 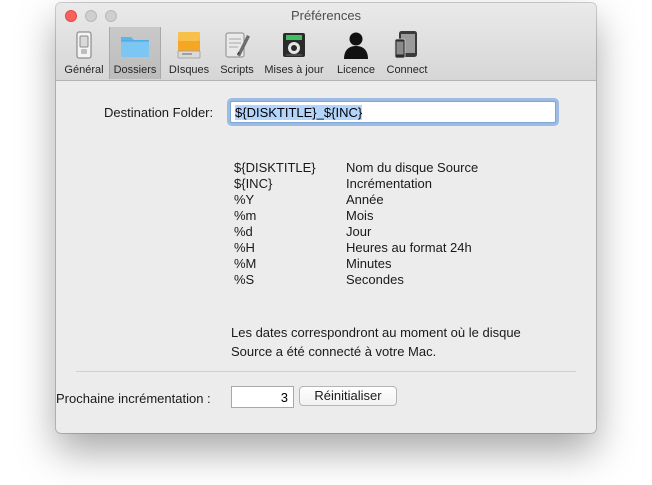 What do you see at coordinates (407, 70) in the screenshot?
I see `tab-connect-label: Connect` at bounding box center [407, 70].